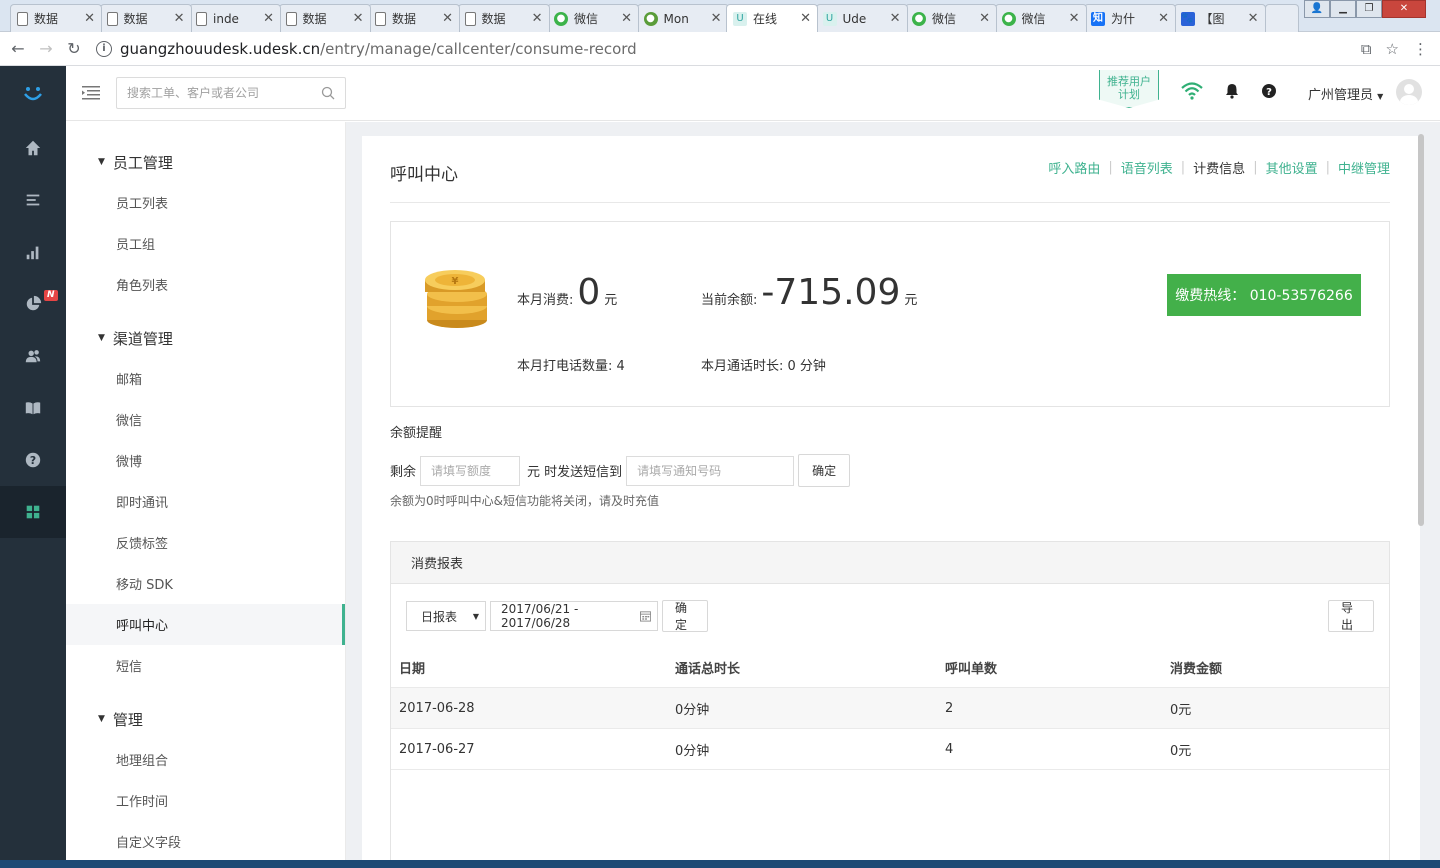 The width and height of the screenshot is (1440, 868). What do you see at coordinates (46, 48) in the screenshot?
I see `forward-button: →` at bounding box center [46, 48].